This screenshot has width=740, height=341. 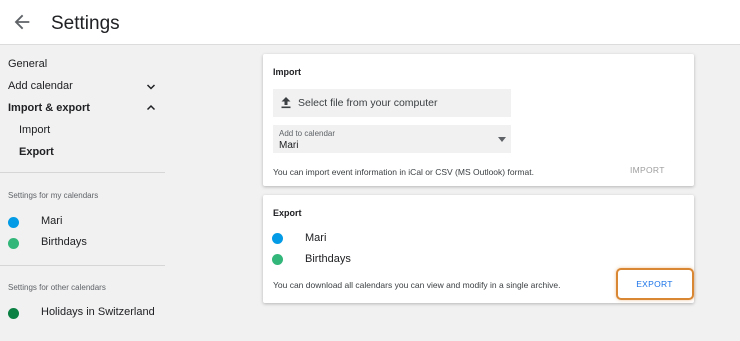 What do you see at coordinates (307, 133) in the screenshot?
I see `add-to-calendar-label: Add to calendar` at bounding box center [307, 133].